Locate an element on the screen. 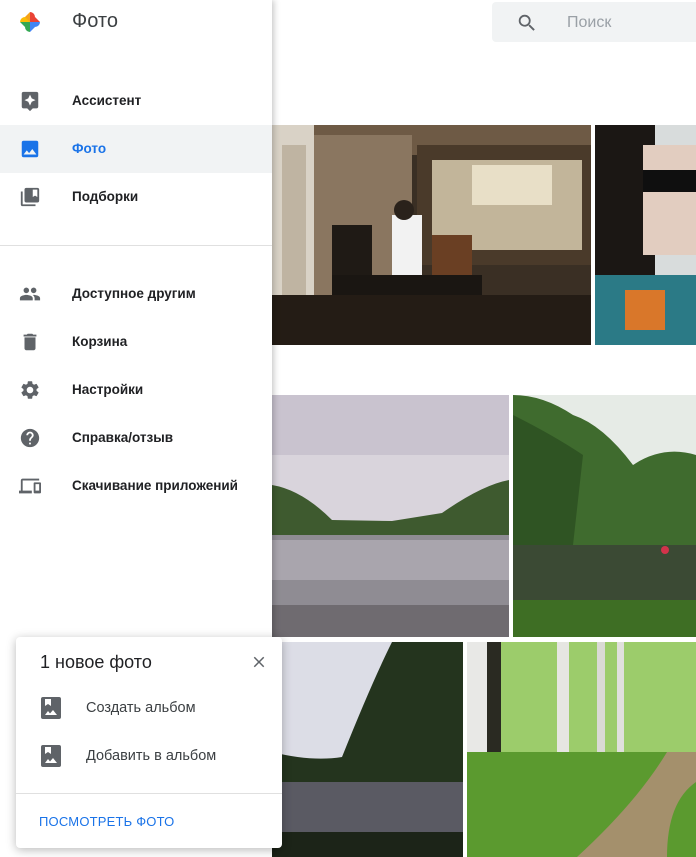 This screenshot has height=857, width=696. nav-item-albums: Подборки is located at coordinates (136, 197).